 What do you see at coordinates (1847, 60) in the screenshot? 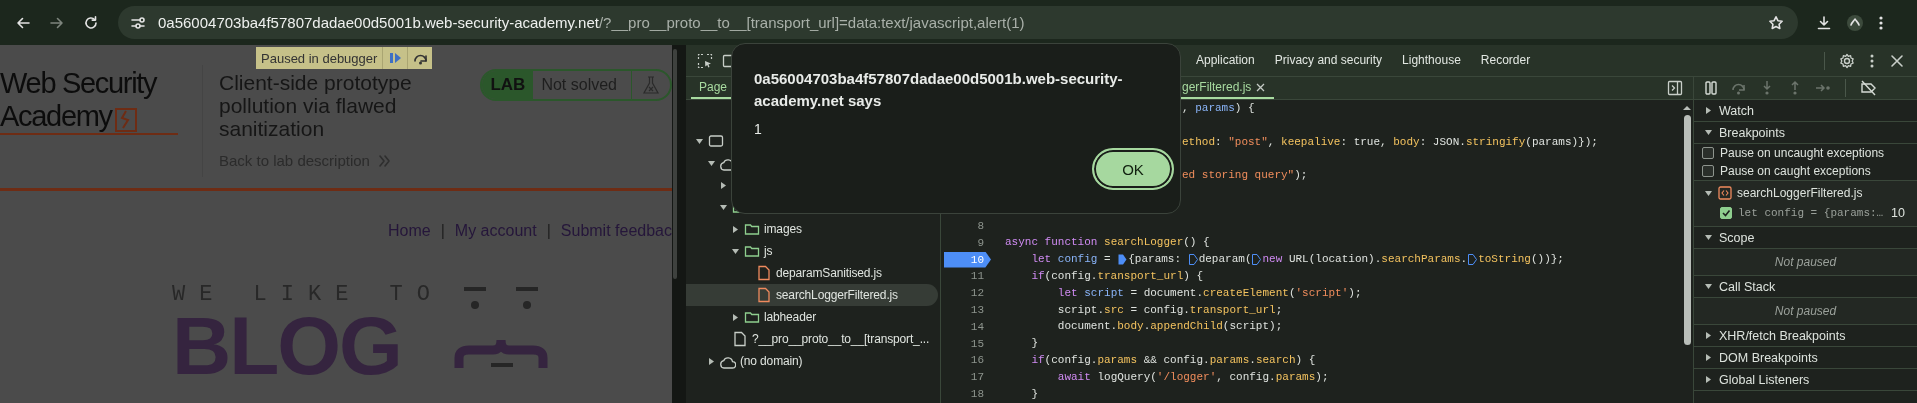
I see `settings-icon` at bounding box center [1847, 60].